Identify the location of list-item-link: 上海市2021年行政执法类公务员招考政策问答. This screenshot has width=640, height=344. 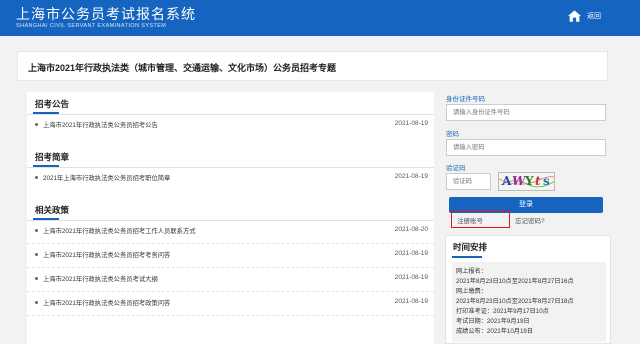
(106, 302).